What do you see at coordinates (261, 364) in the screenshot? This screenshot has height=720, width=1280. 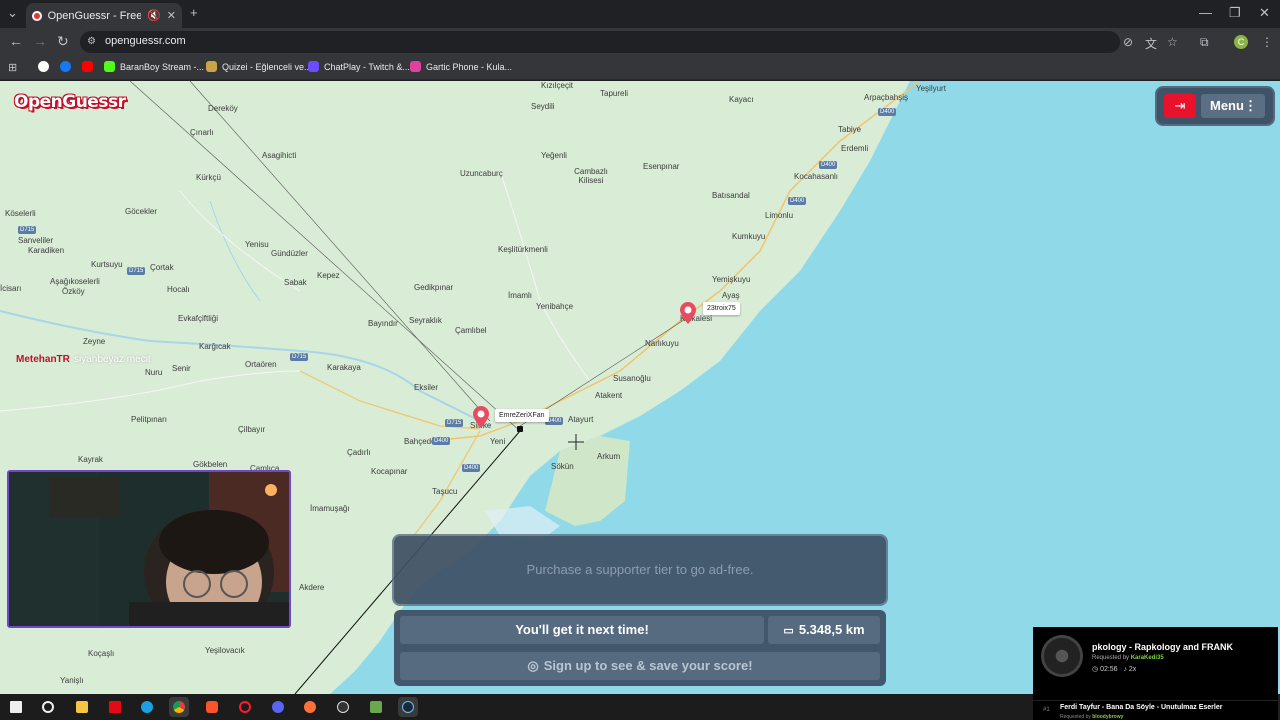 I see `place-label: Ortaören` at bounding box center [261, 364].